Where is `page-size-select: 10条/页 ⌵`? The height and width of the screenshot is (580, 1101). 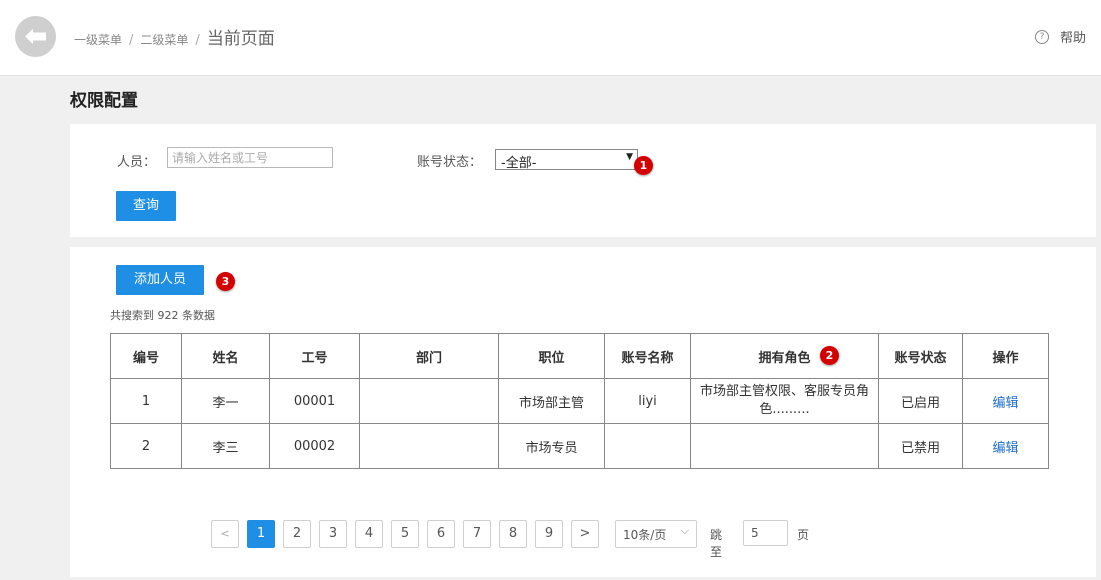 page-size-select: 10条/页 ⌵ is located at coordinates (656, 534).